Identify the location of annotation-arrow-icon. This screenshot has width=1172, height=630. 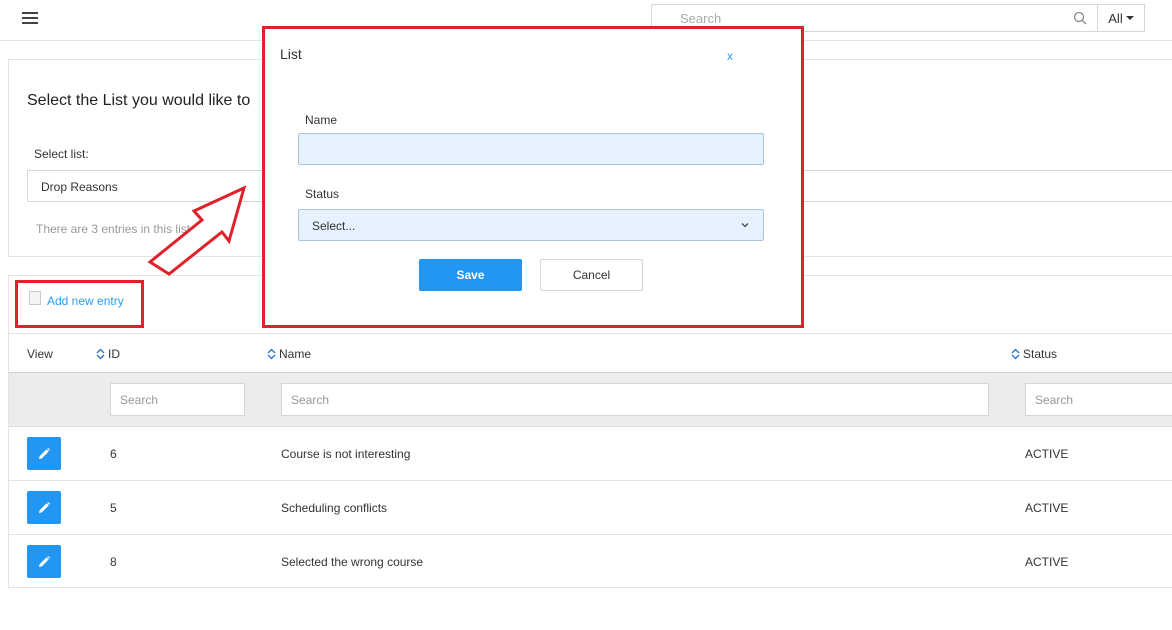
(197, 230).